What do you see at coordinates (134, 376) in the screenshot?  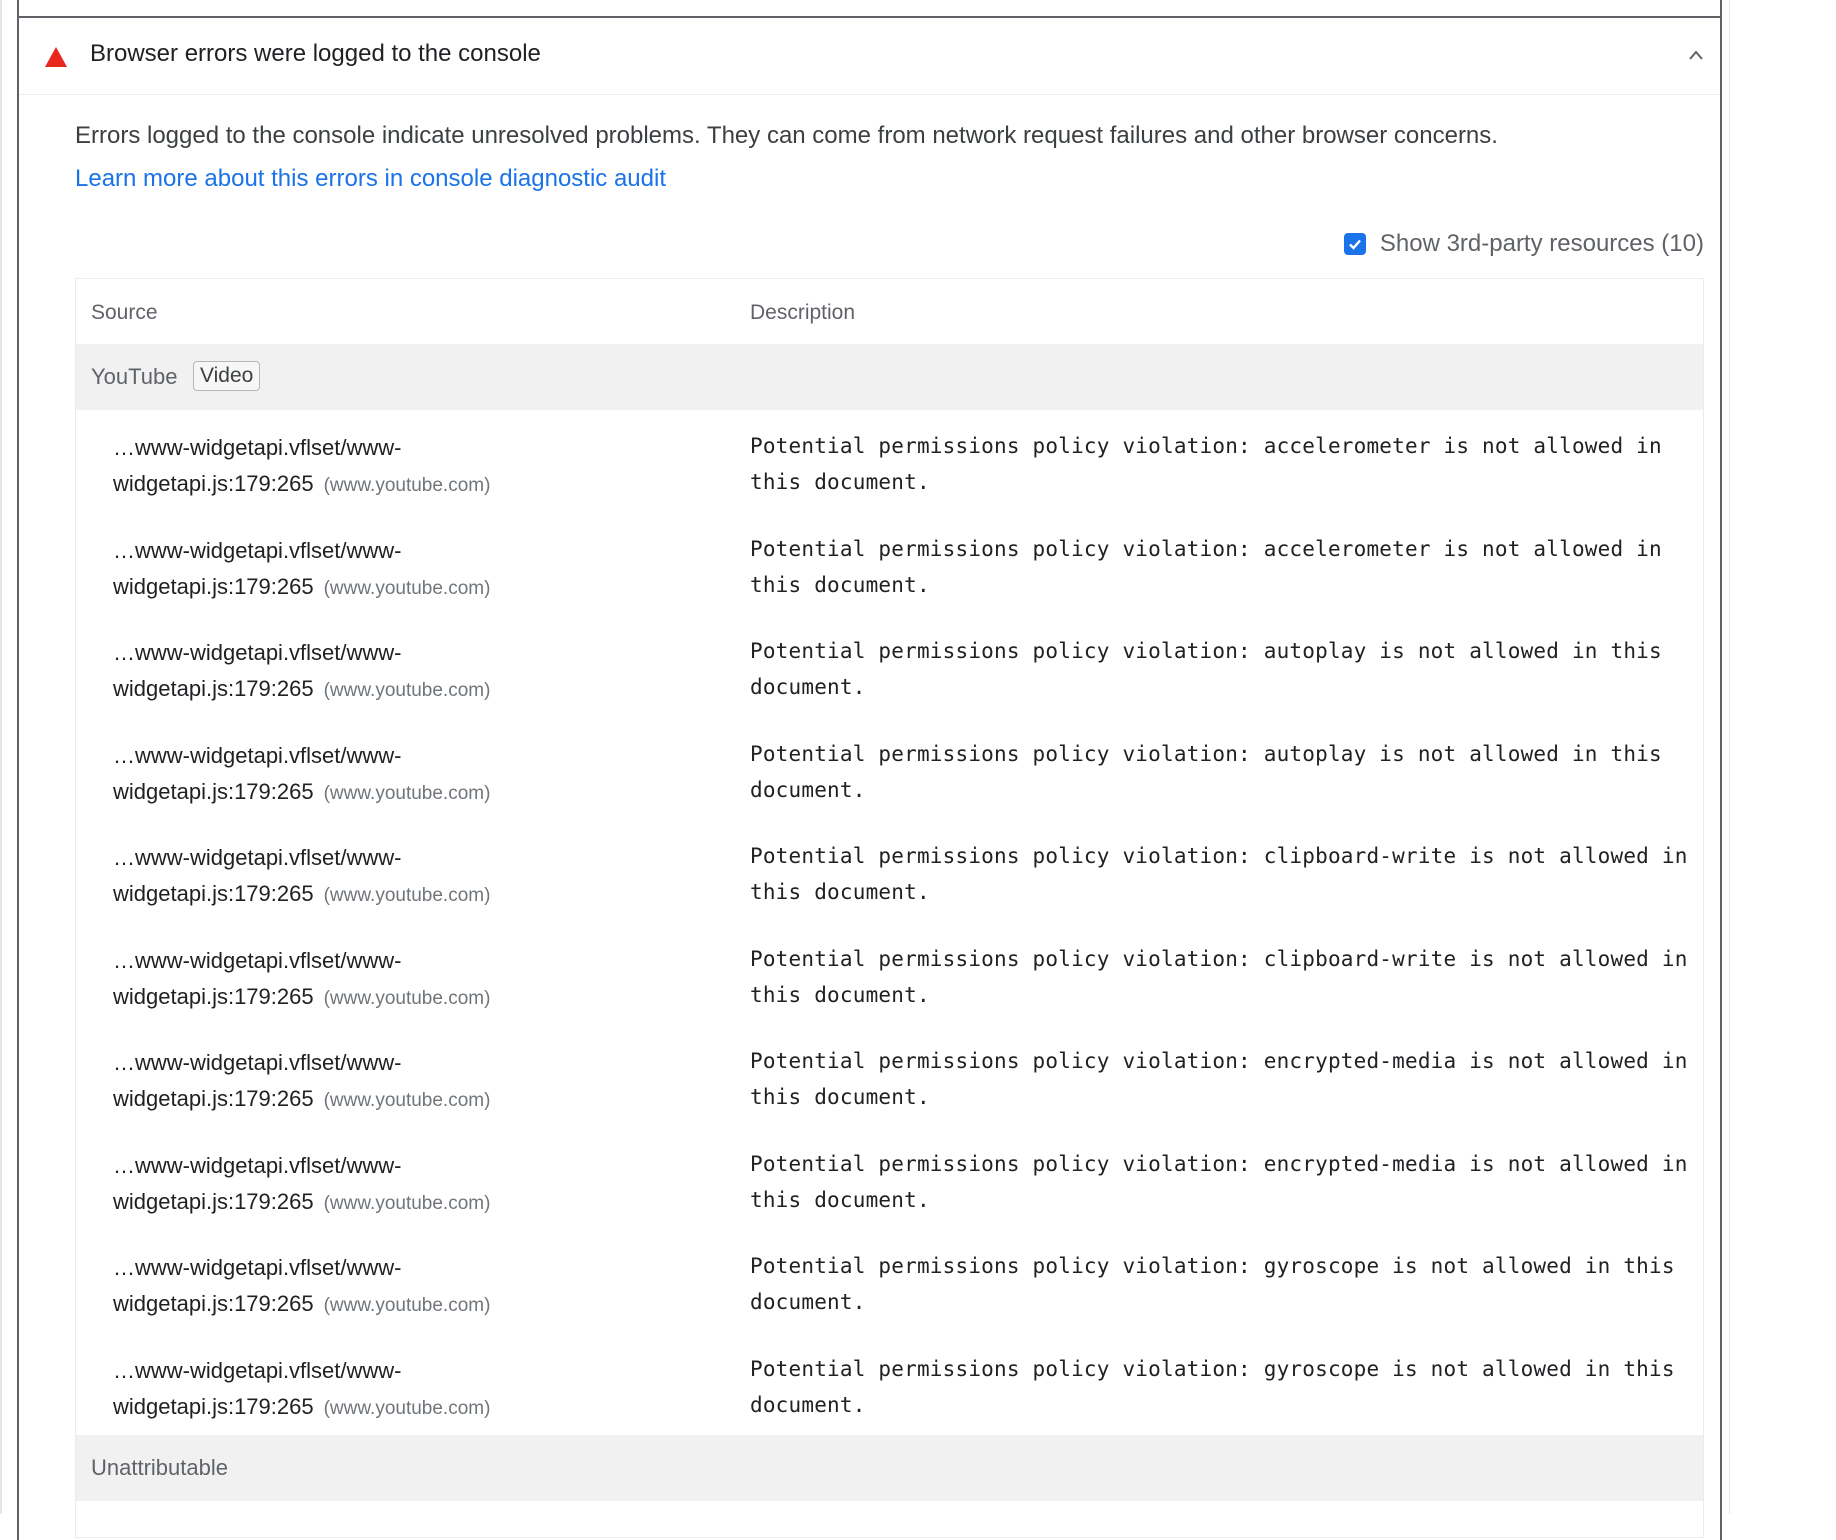 I see `group-name: YouTube` at bounding box center [134, 376].